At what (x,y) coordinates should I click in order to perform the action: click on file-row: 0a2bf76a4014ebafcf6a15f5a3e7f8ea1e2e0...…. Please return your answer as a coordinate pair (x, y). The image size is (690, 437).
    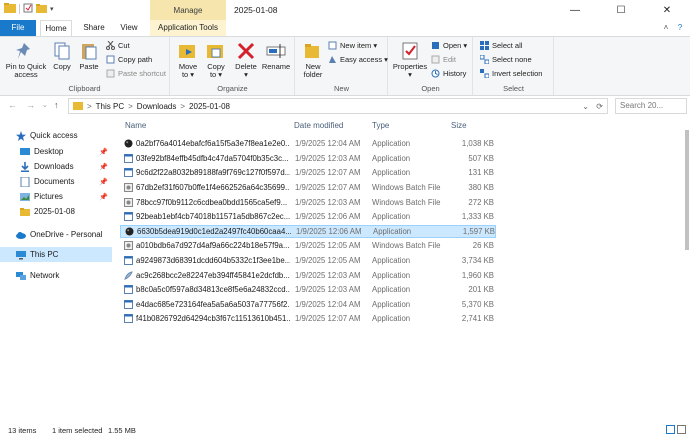
    Looking at the image, I should click on (308, 144).